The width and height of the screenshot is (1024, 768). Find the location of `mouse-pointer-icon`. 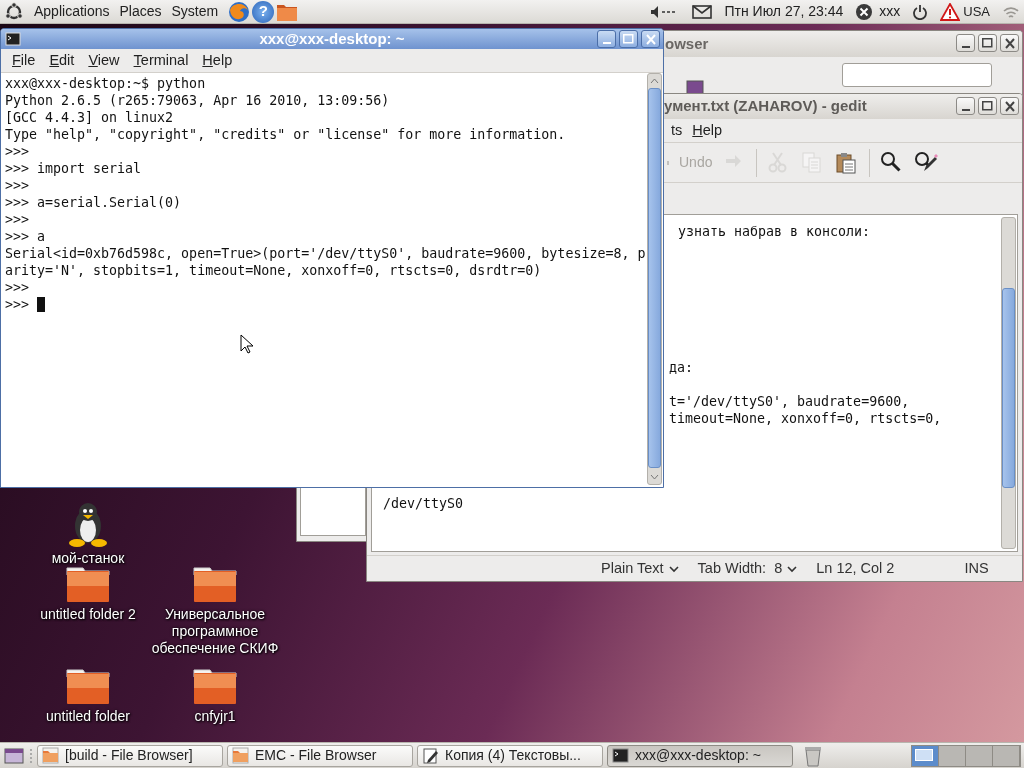

mouse-pointer-icon is located at coordinates (247, 344).